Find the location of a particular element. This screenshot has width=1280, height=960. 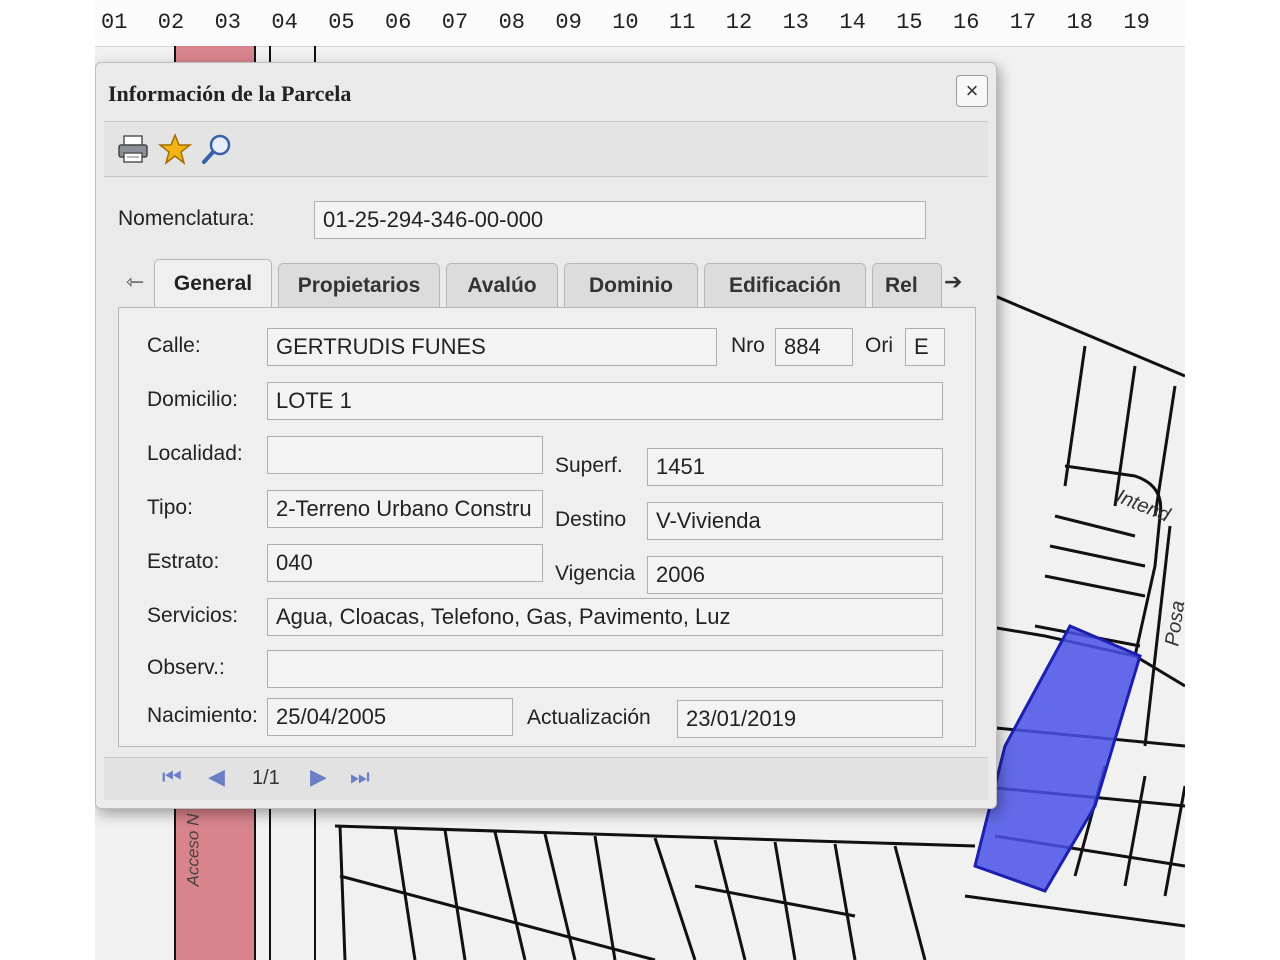

nacimiento-field: 25/04/2005 is located at coordinates (390, 717).